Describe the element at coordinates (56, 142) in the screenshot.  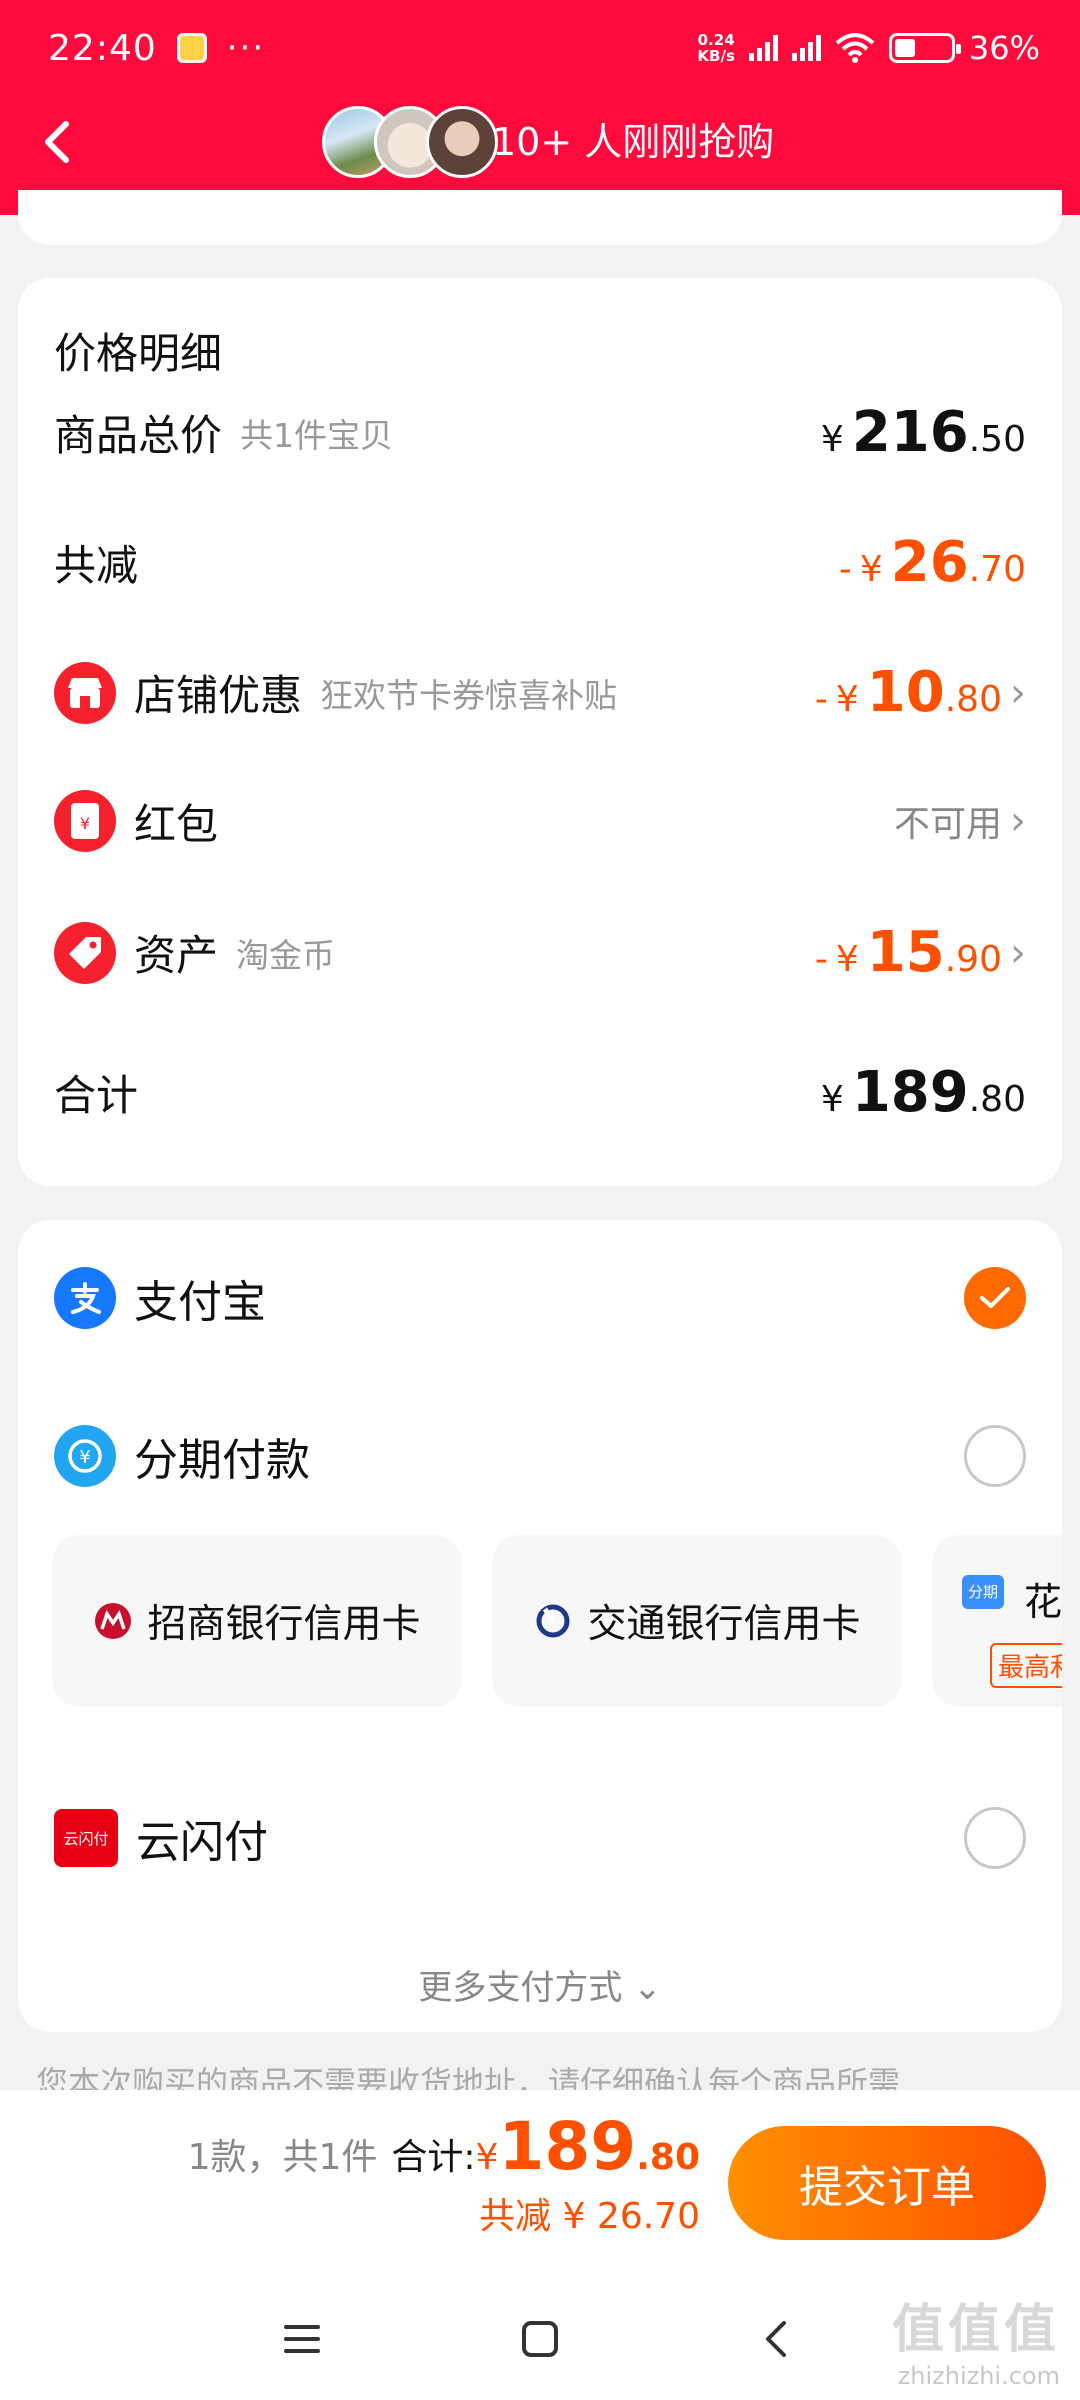
I see `back-arrow-icon` at that location.